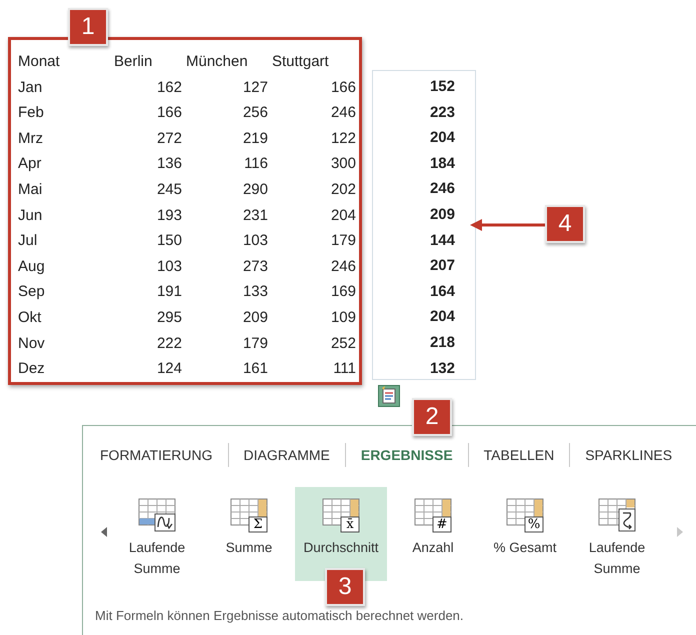 This screenshot has width=696, height=635. What do you see at coordinates (343, 318) in the screenshot?
I see `table-cell-text: 109` at bounding box center [343, 318].